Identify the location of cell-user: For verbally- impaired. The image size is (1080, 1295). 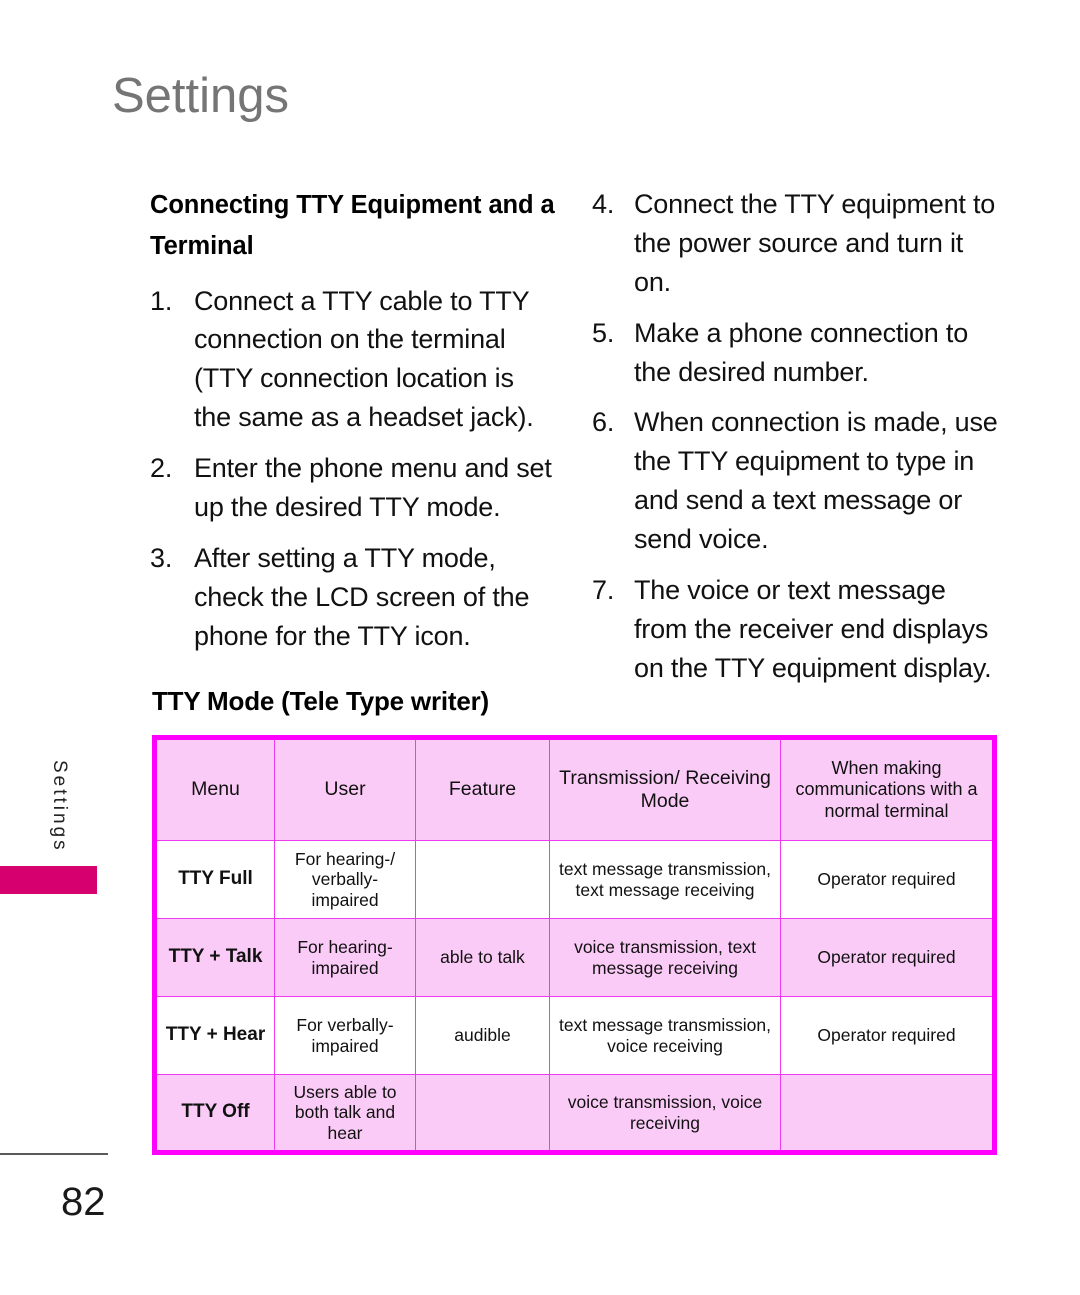
(345, 1035).